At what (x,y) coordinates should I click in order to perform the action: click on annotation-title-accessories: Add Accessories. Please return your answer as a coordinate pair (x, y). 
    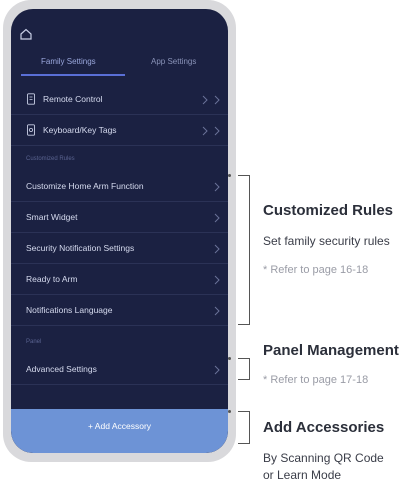
    Looking at the image, I should click on (324, 427).